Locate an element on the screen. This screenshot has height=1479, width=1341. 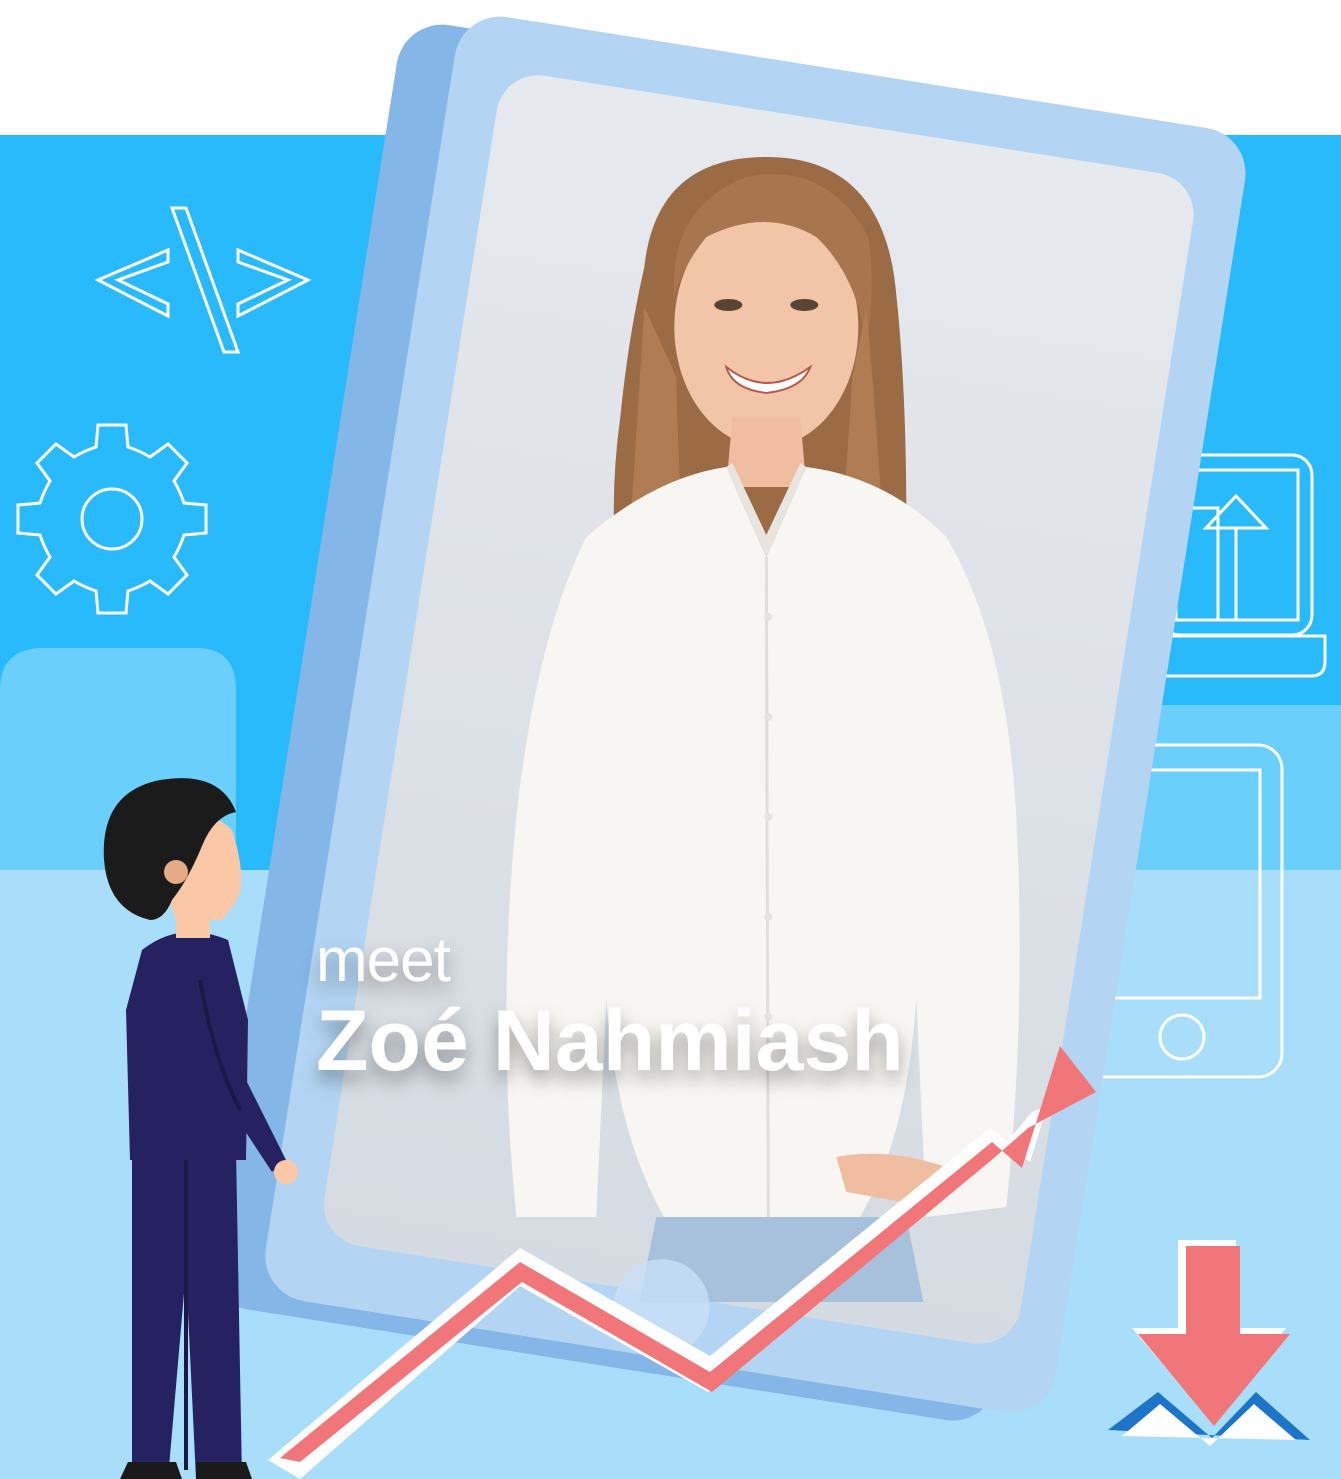
profile-caption: meet Zoé Nahmiash is located at coordinates (610, 1007).